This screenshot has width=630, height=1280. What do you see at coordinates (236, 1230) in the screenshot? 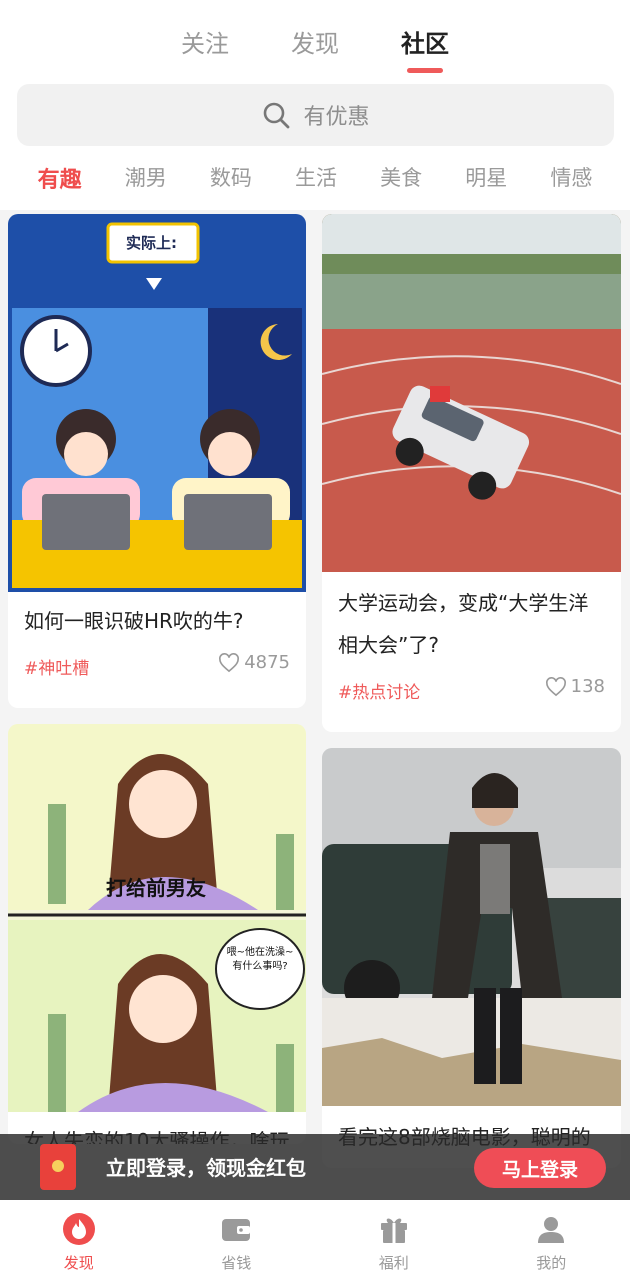
I see `wallet-icon` at bounding box center [236, 1230].